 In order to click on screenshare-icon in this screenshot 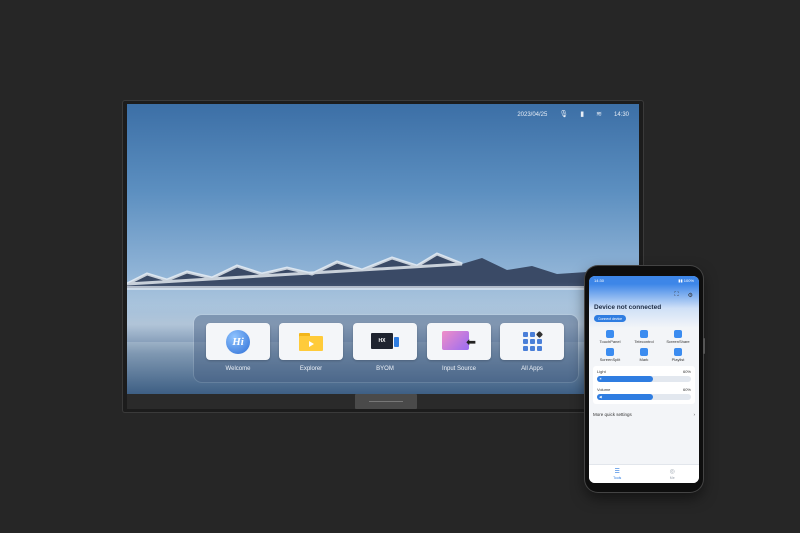, I will do `click(678, 334)`.